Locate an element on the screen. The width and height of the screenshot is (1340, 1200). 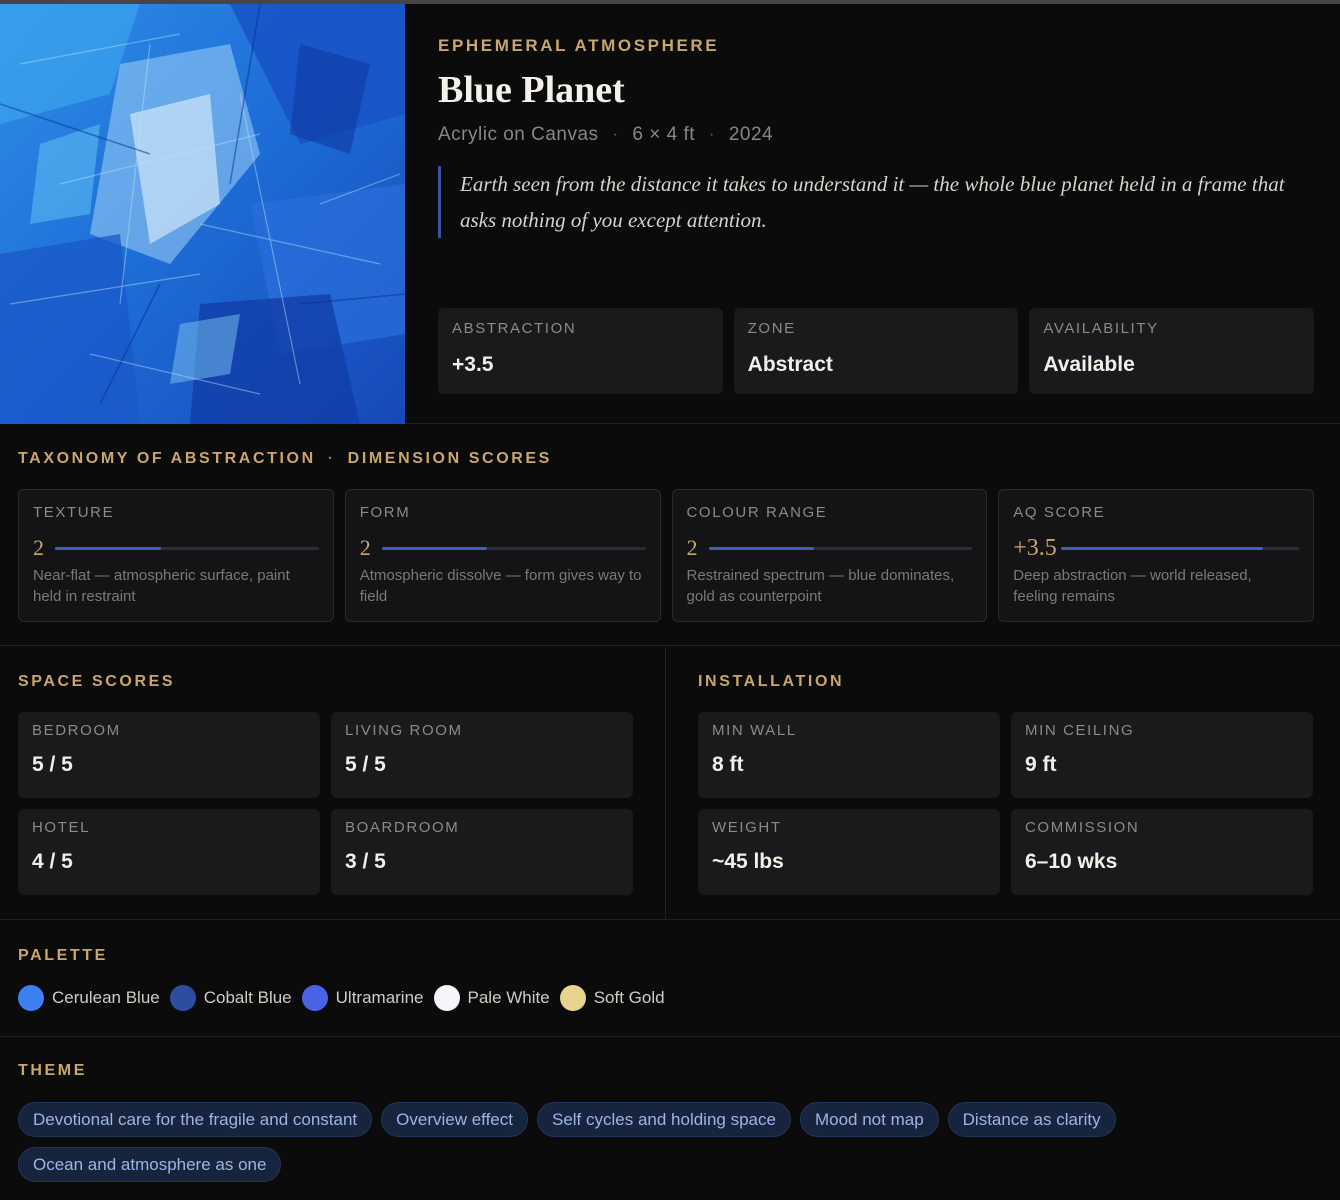
theme-tag: Ocean and atmosphere as one is located at coordinates (150, 1164).